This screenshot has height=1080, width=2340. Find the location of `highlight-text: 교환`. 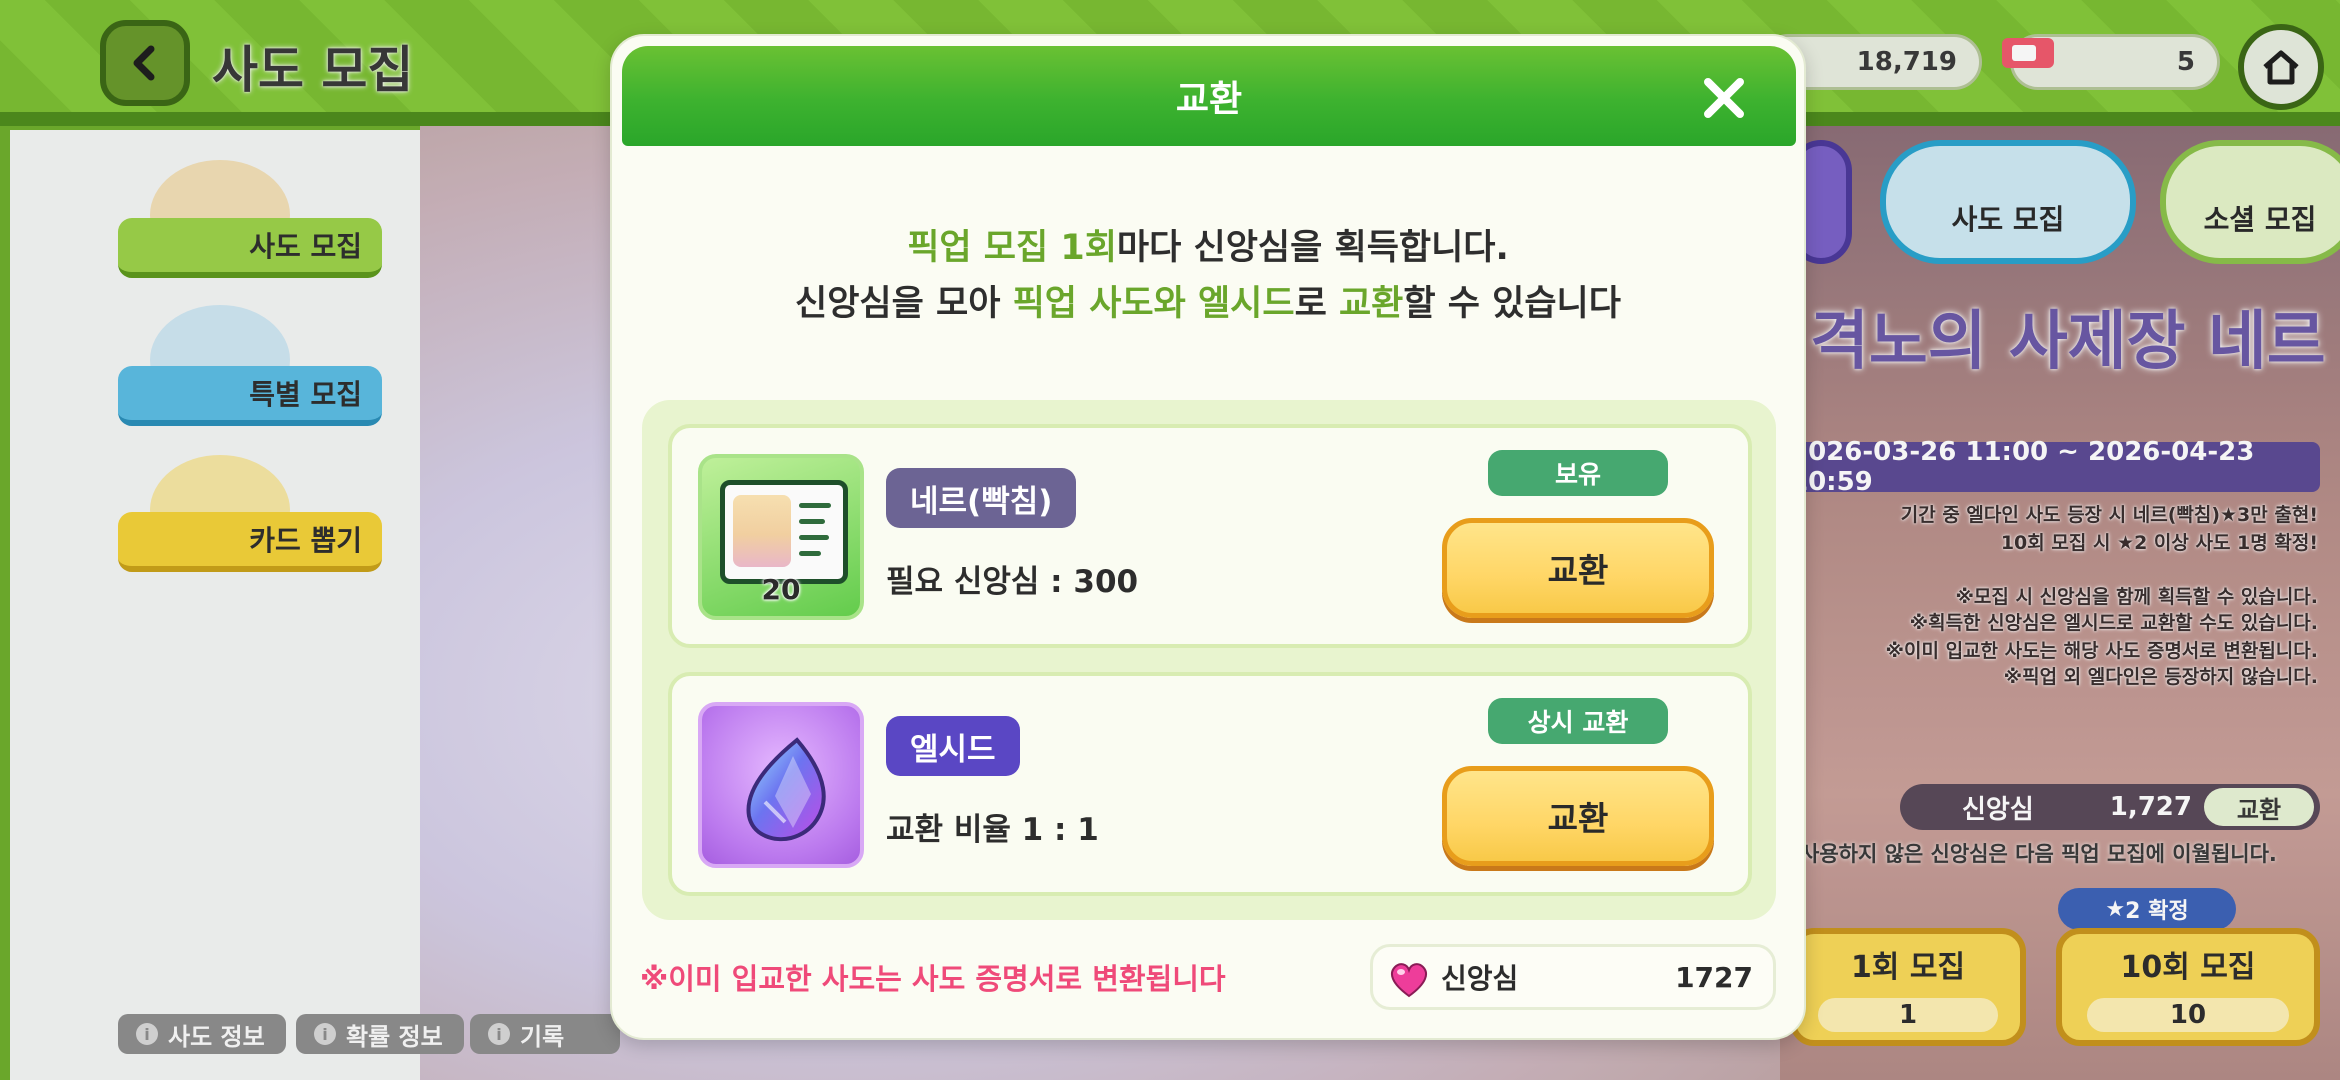

highlight-text: 교환 is located at coordinates (1371, 304).